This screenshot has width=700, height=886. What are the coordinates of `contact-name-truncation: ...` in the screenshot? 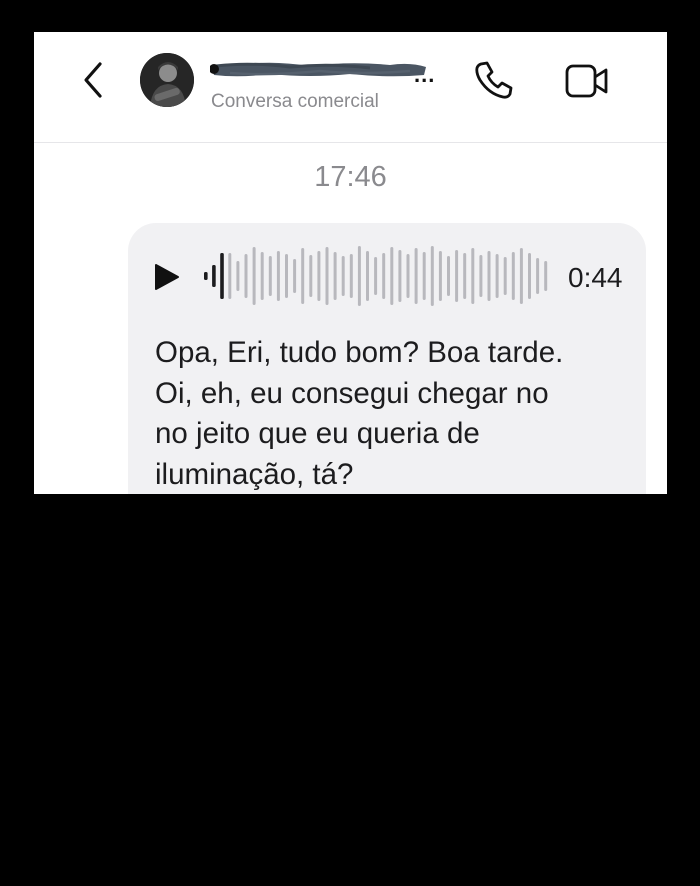 It's located at (425, 74).